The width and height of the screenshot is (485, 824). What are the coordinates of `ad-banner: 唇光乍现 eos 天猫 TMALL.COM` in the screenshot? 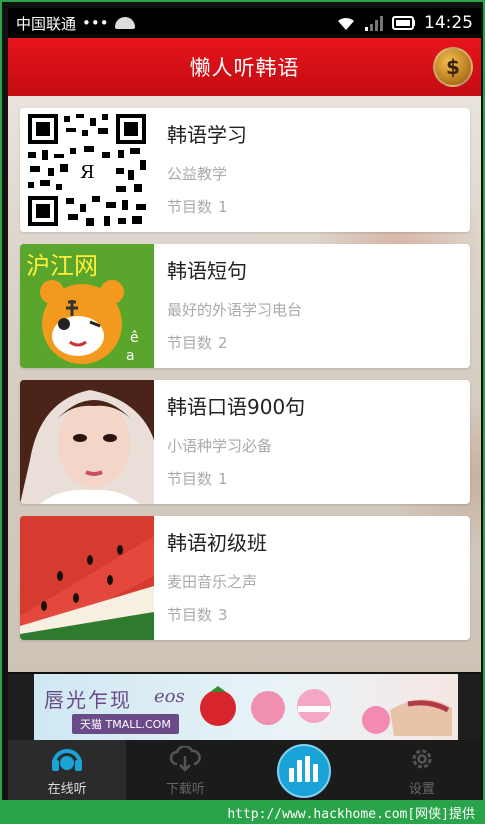 It's located at (244, 707).